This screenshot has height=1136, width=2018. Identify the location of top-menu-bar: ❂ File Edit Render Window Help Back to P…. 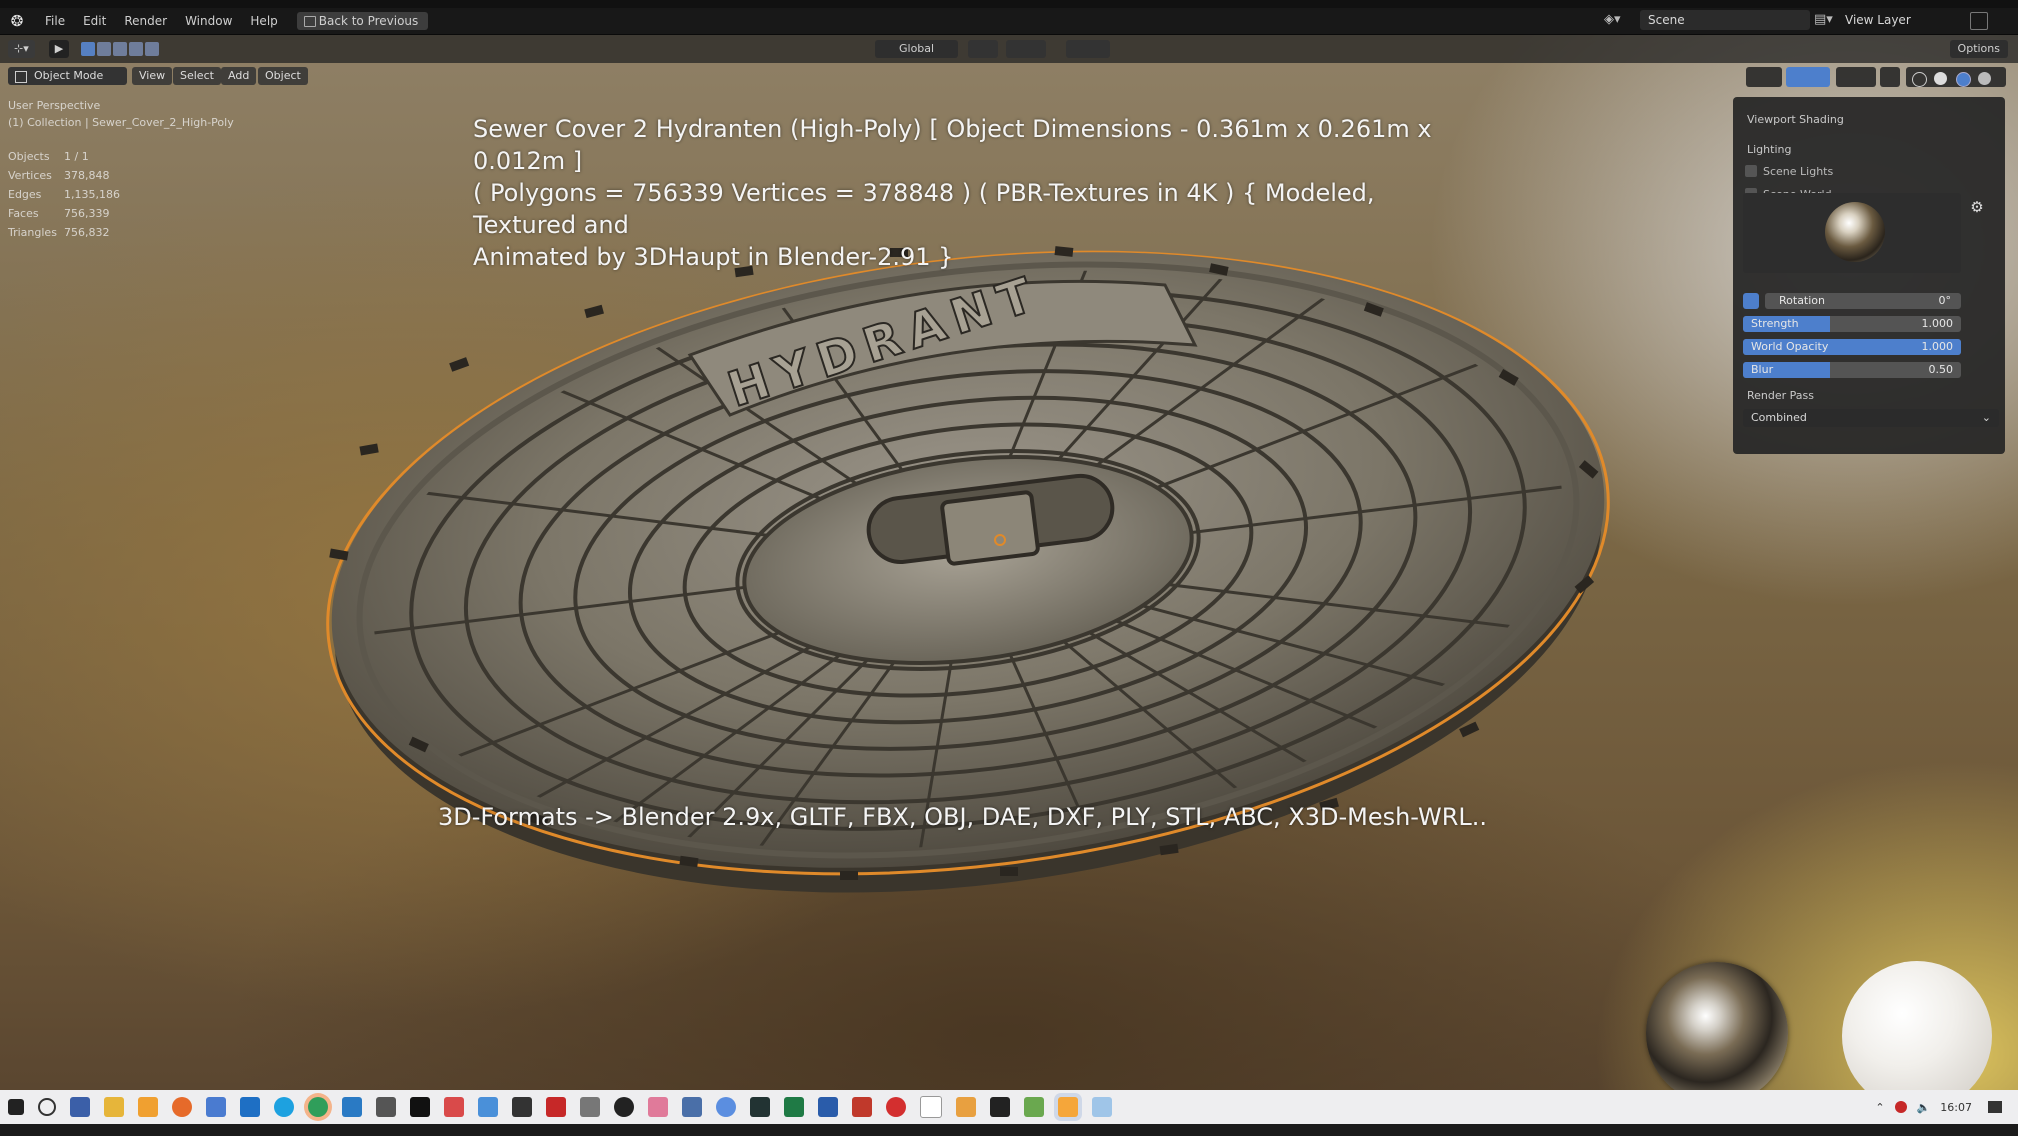
(1009, 21).